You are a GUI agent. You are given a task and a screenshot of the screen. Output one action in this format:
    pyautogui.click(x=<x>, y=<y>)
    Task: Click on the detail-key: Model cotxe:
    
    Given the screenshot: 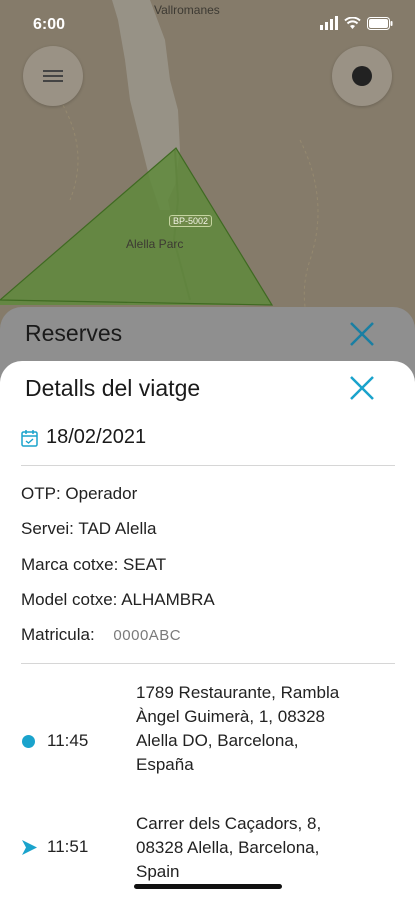 What is the action you would take?
    pyautogui.click(x=69, y=599)
    